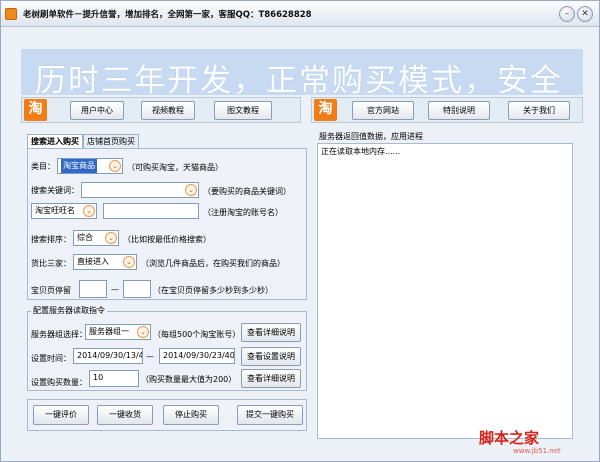  Describe the element at coordinates (567, 14) in the screenshot. I see `minimize-button: –` at that location.